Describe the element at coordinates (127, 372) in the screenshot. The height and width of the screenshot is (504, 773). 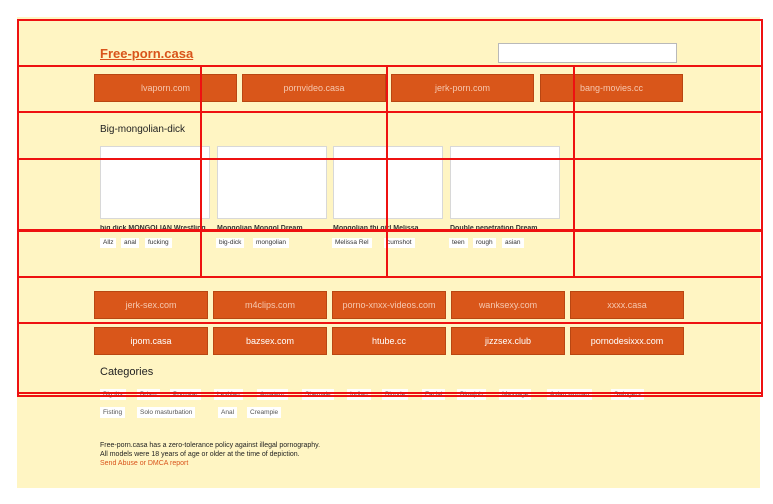
I see `categories-heading: Categories` at that location.